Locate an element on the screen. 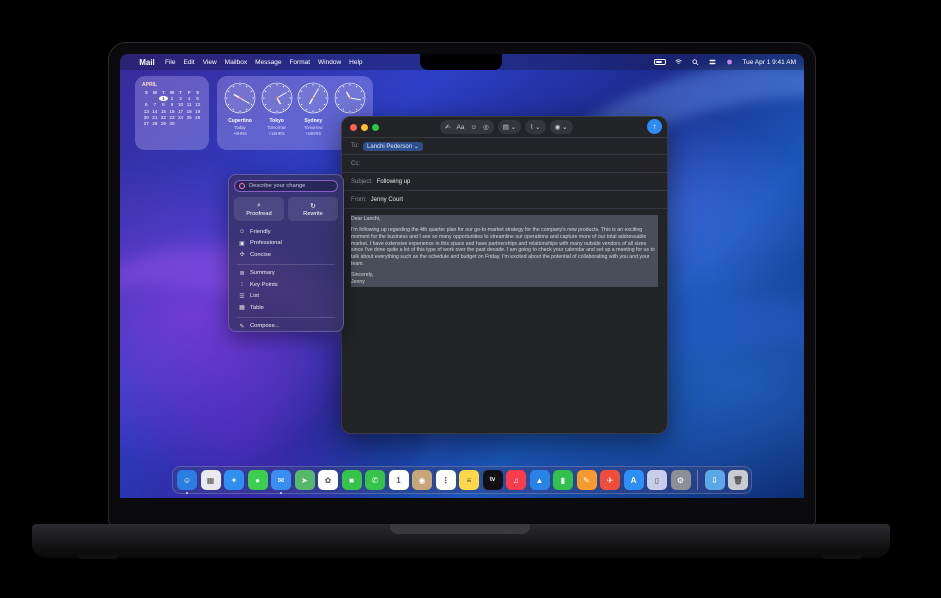 Image resolution: width=941 pixels, height=598 pixels. iphone-mirroring-glyph-icon: ▯ is located at coordinates (657, 480).